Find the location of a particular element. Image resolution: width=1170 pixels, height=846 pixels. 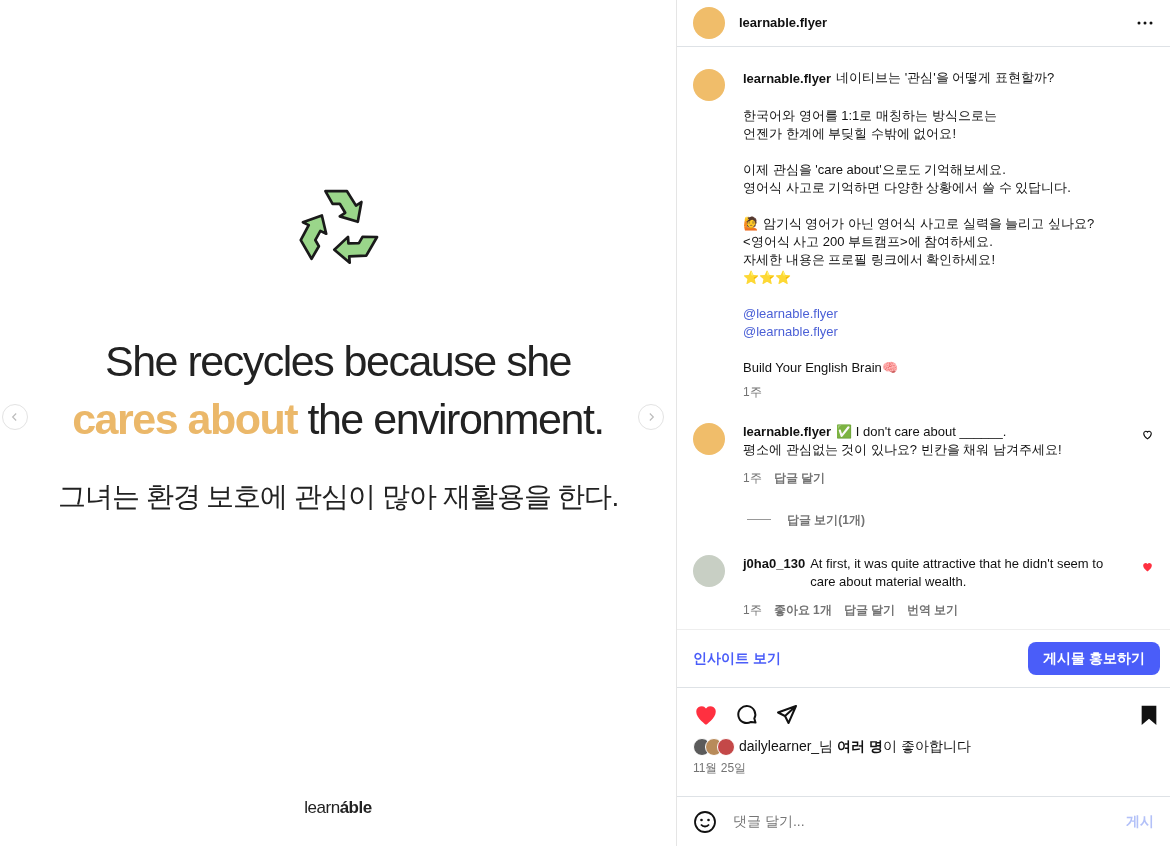

comment-action: 번역 보기 is located at coordinates (933, 609).